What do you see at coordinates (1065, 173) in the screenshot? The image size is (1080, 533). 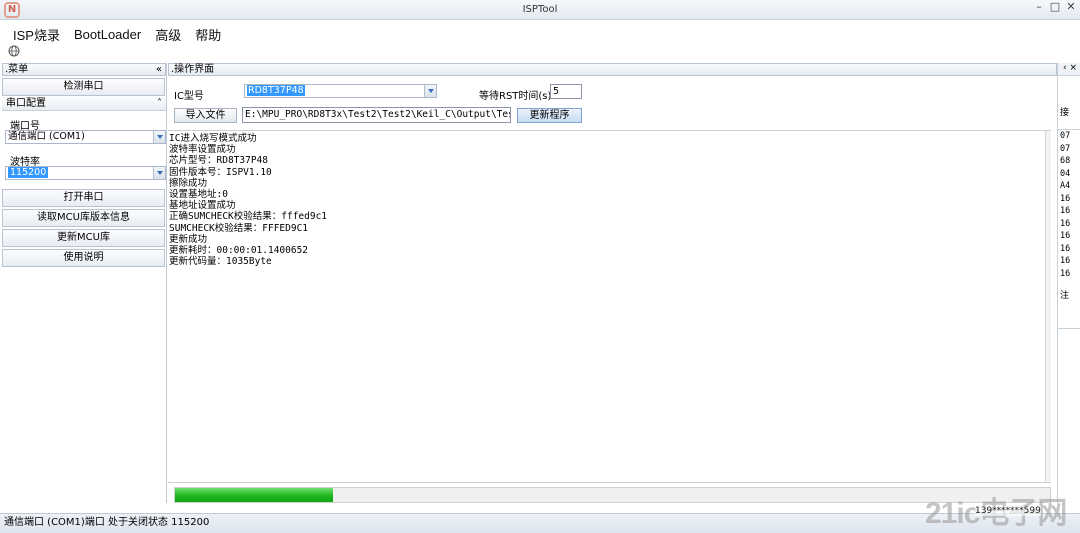 I see `list-item: 04` at bounding box center [1065, 173].